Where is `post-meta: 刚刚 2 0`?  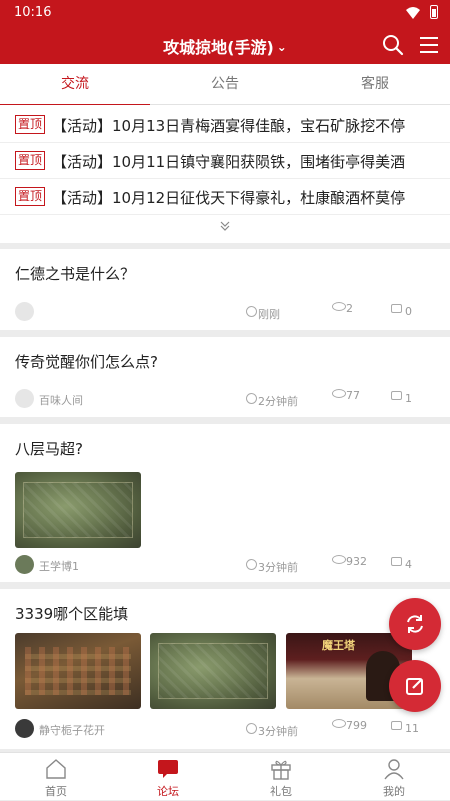
post-meta: 刚刚 2 0 is located at coordinates (225, 312).